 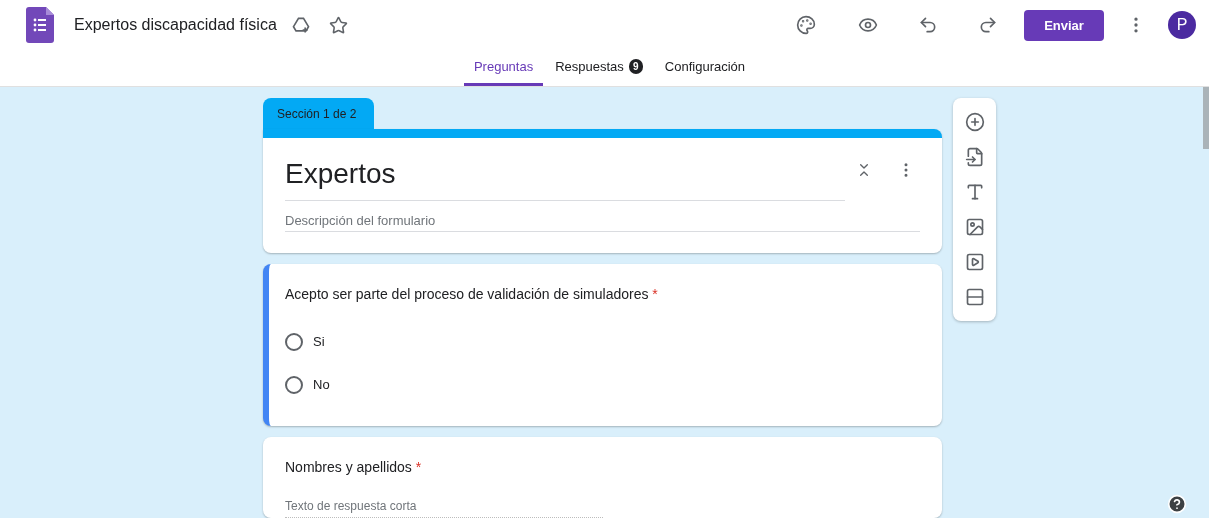 I want to click on option-label: Si, so click(x=319, y=341).